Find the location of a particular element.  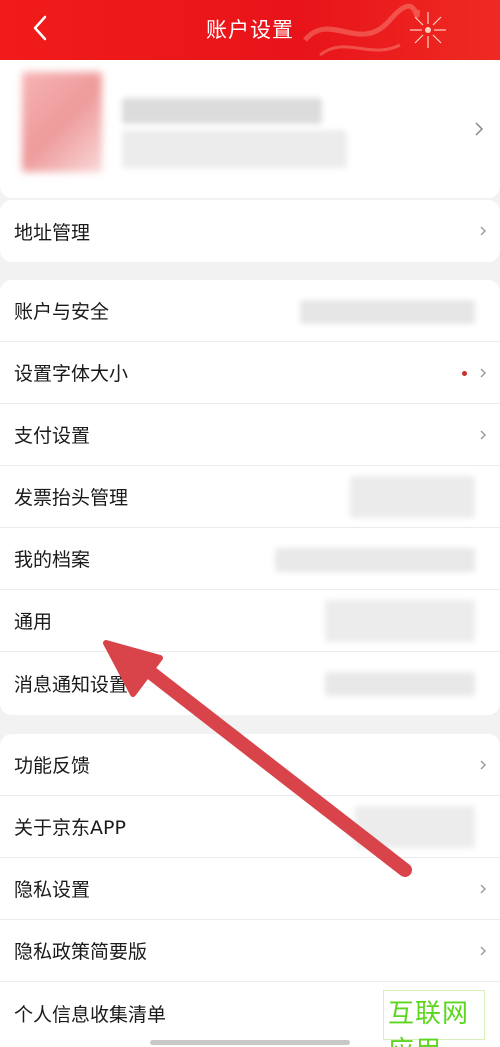

privacy-policy-brief-label: 隐私政策简要版 is located at coordinates (81, 952).